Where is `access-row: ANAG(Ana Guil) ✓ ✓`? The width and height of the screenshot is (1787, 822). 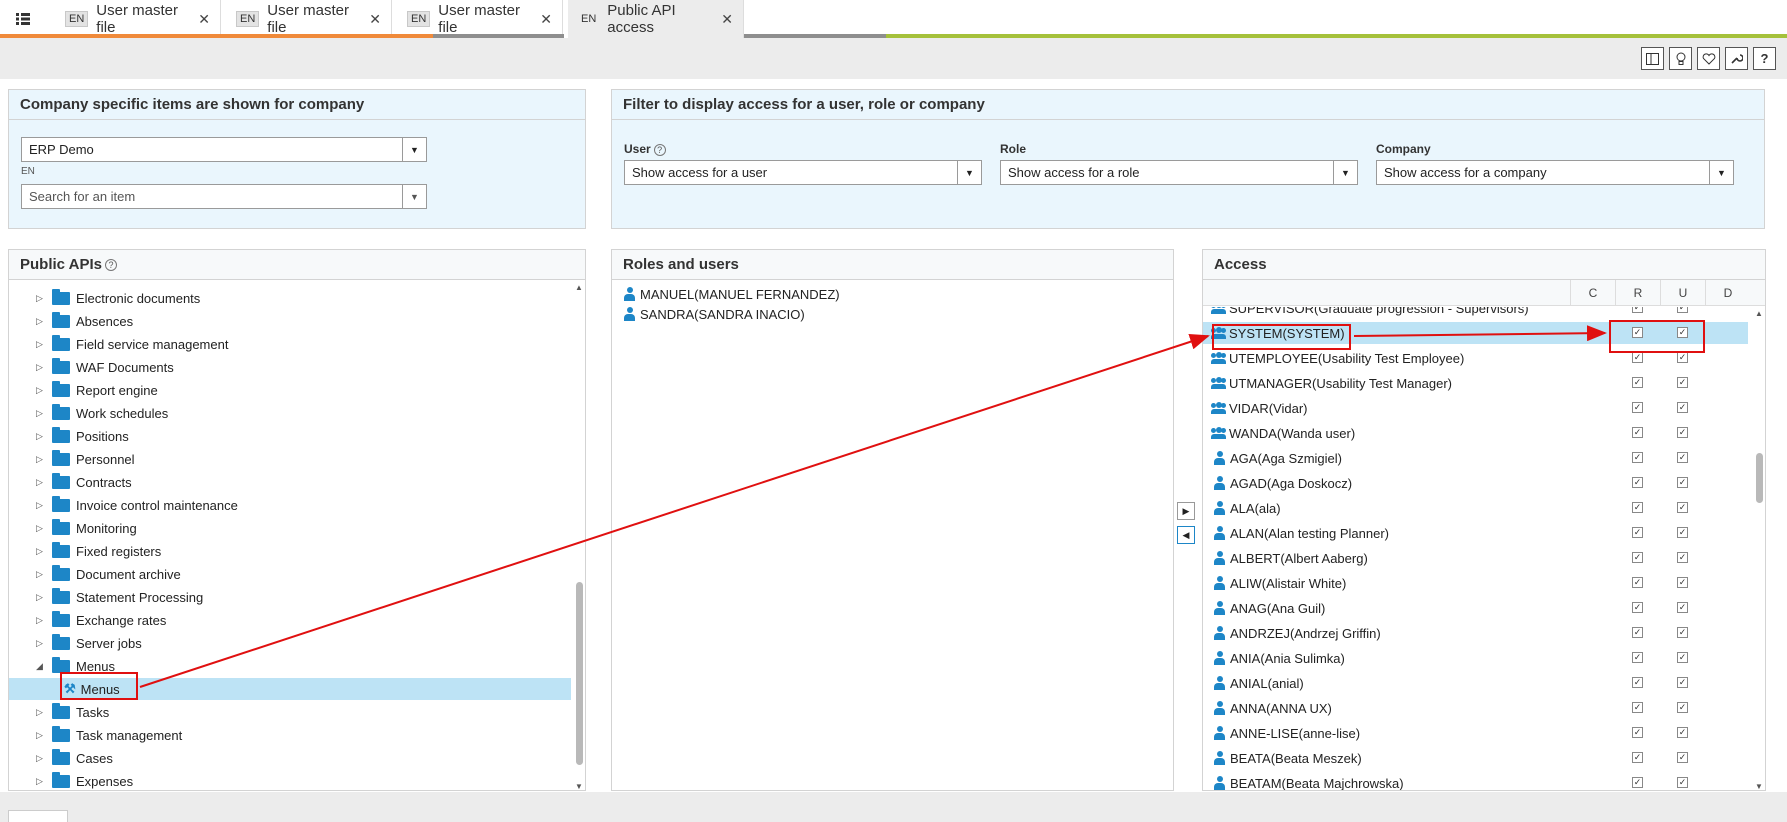 access-row: ANAG(Ana Guil) ✓ ✓ is located at coordinates (1475, 608).